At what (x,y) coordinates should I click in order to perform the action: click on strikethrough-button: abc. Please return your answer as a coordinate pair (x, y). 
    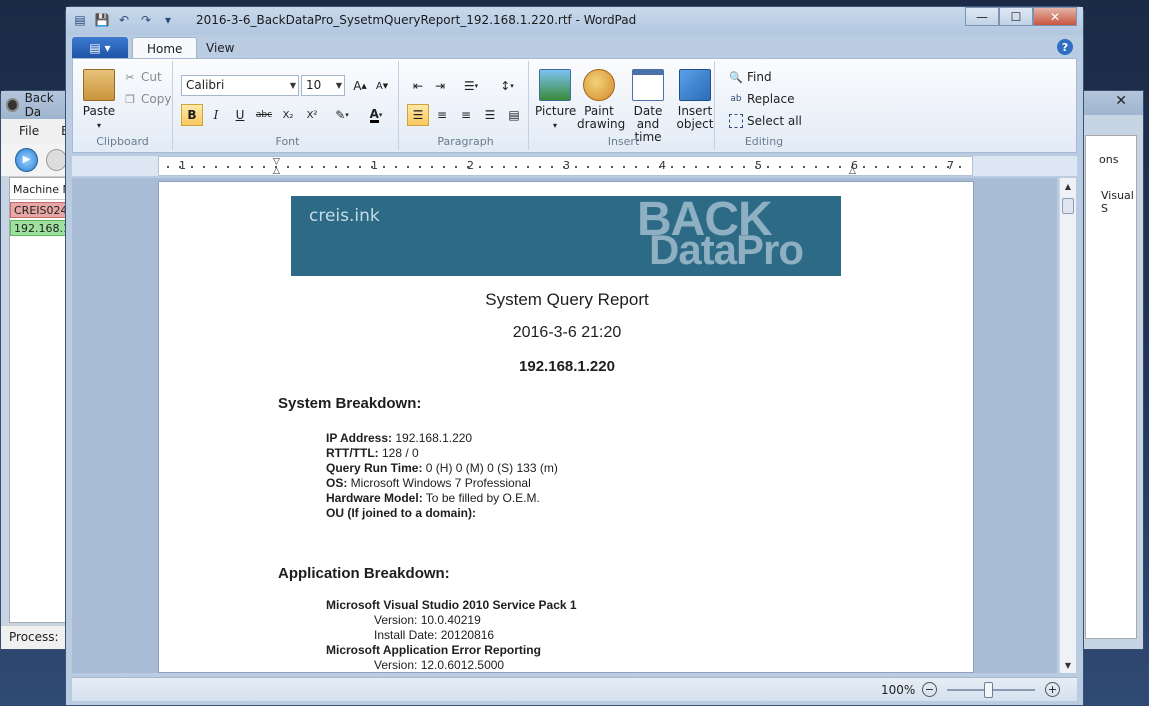
    Looking at the image, I should click on (264, 115).